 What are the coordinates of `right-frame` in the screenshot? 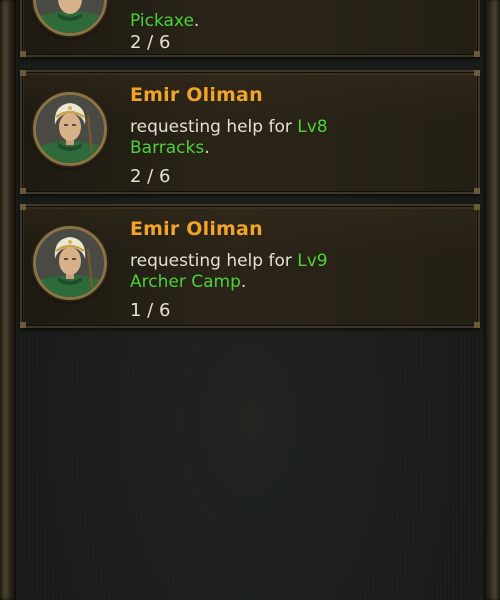 It's located at (492, 300).